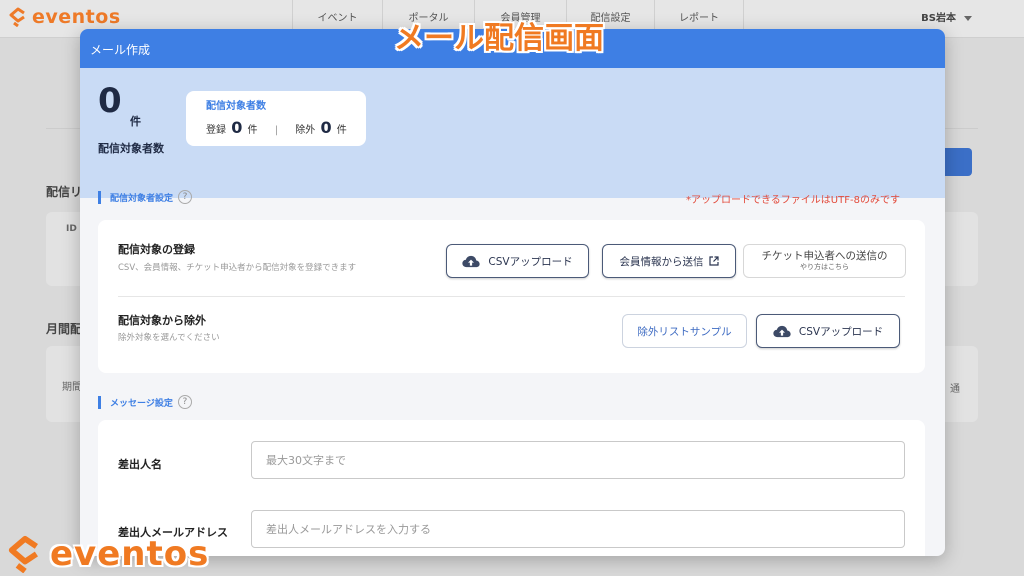 This screenshot has height=576, width=1024. What do you see at coordinates (141, 403) in the screenshot?
I see `message-settings-title: メッセージ設定` at bounding box center [141, 403].